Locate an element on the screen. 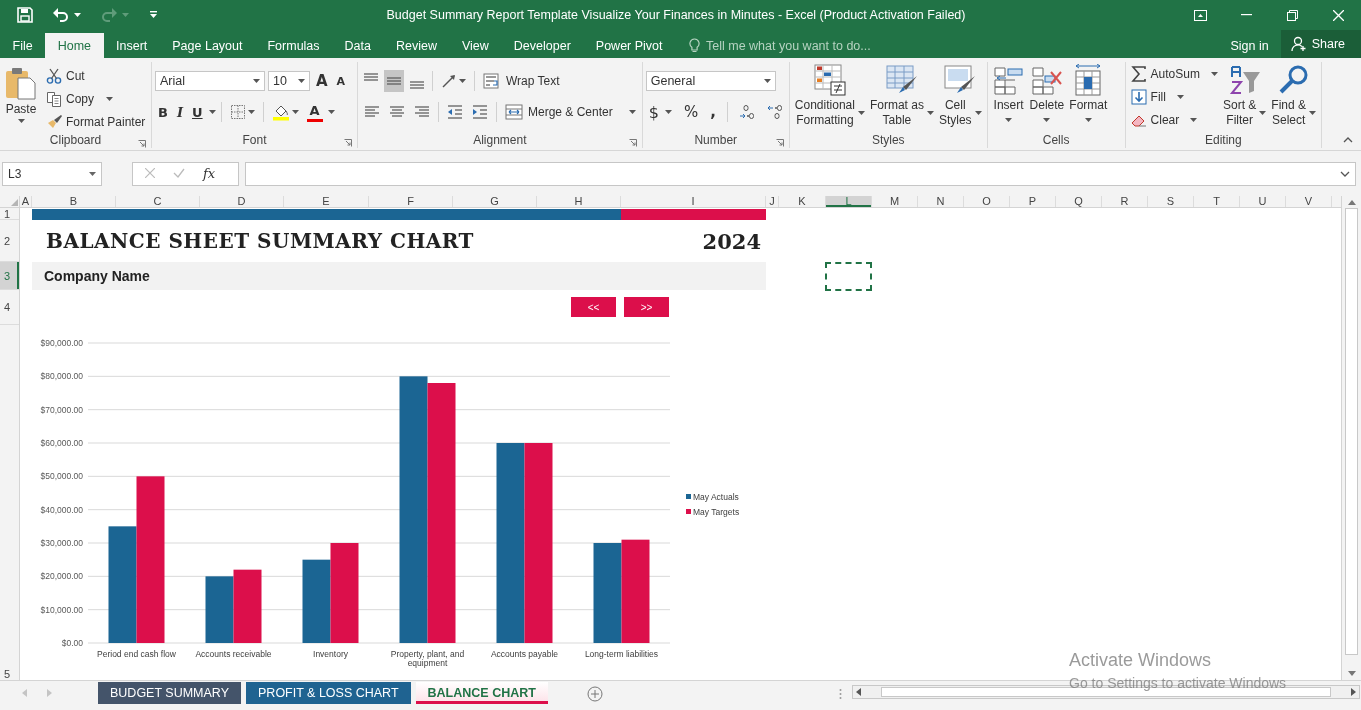 The height and width of the screenshot is (710, 1361). column-header: B is located at coordinates (74, 201).